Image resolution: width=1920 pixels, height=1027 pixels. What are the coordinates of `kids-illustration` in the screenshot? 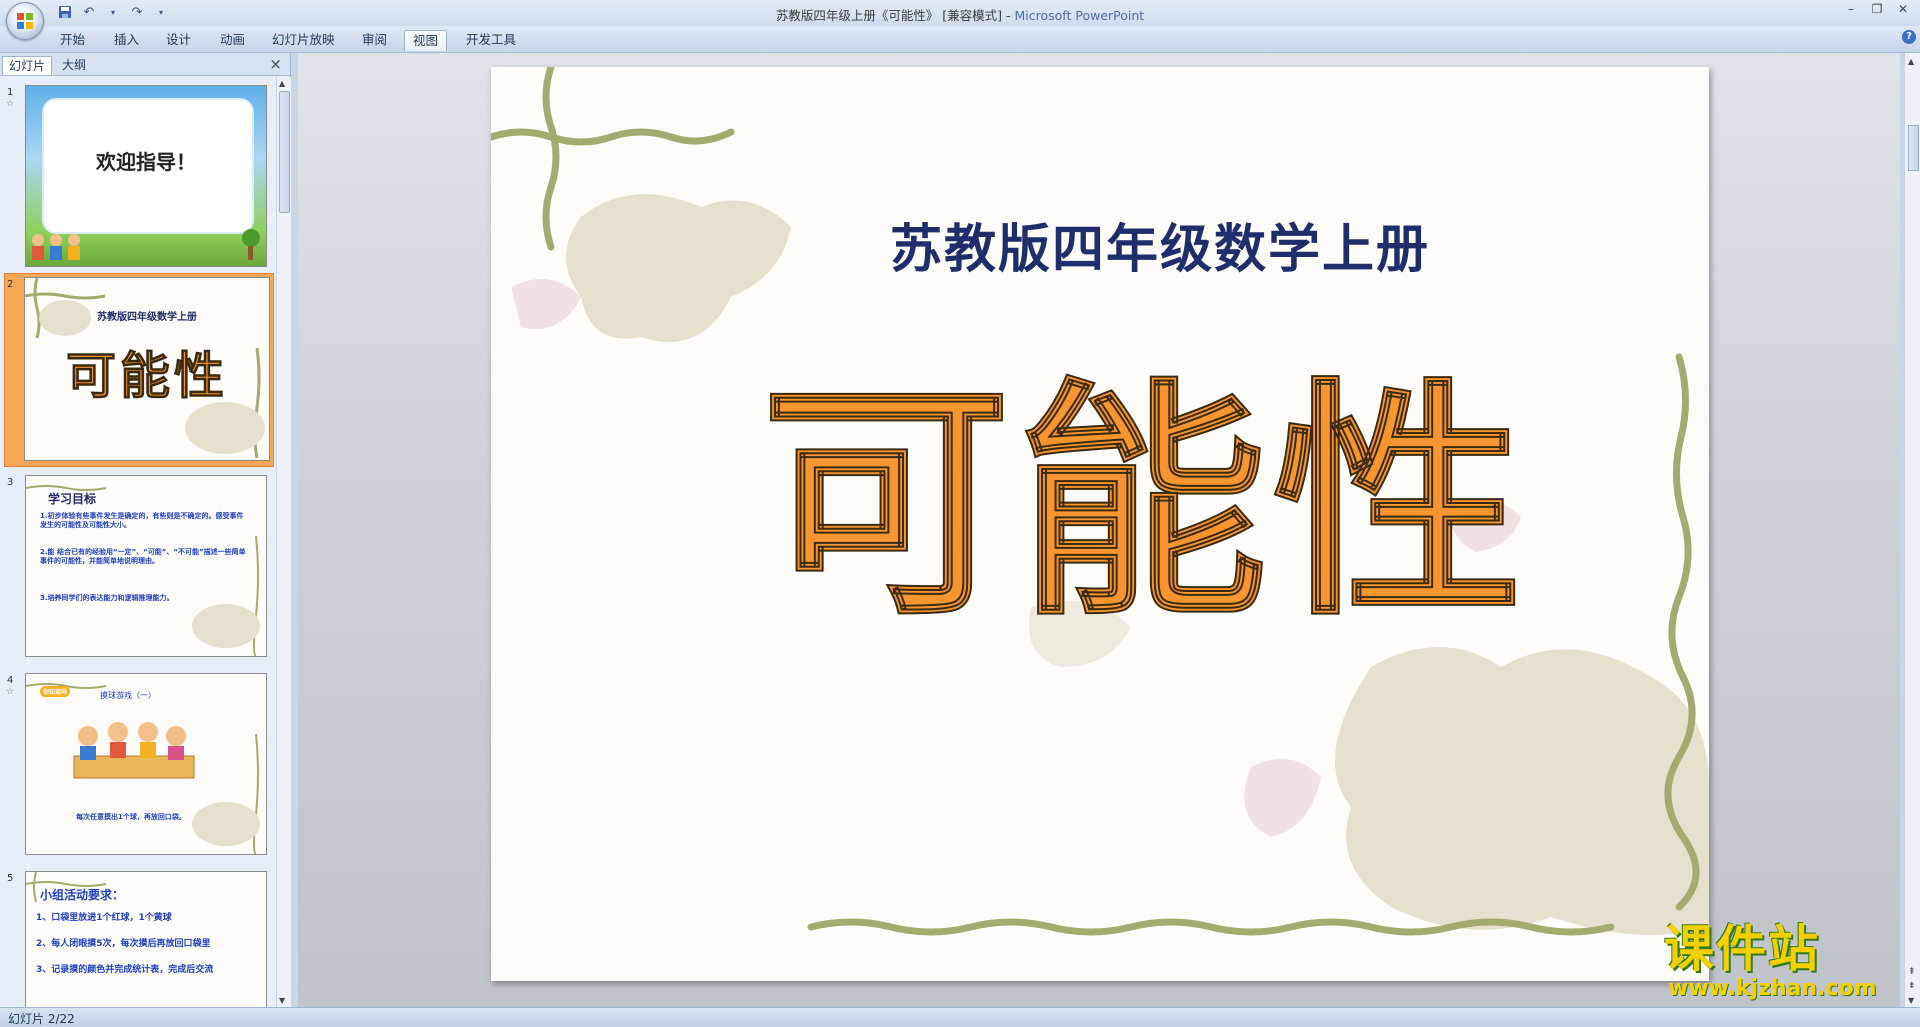 It's located at (146, 244).